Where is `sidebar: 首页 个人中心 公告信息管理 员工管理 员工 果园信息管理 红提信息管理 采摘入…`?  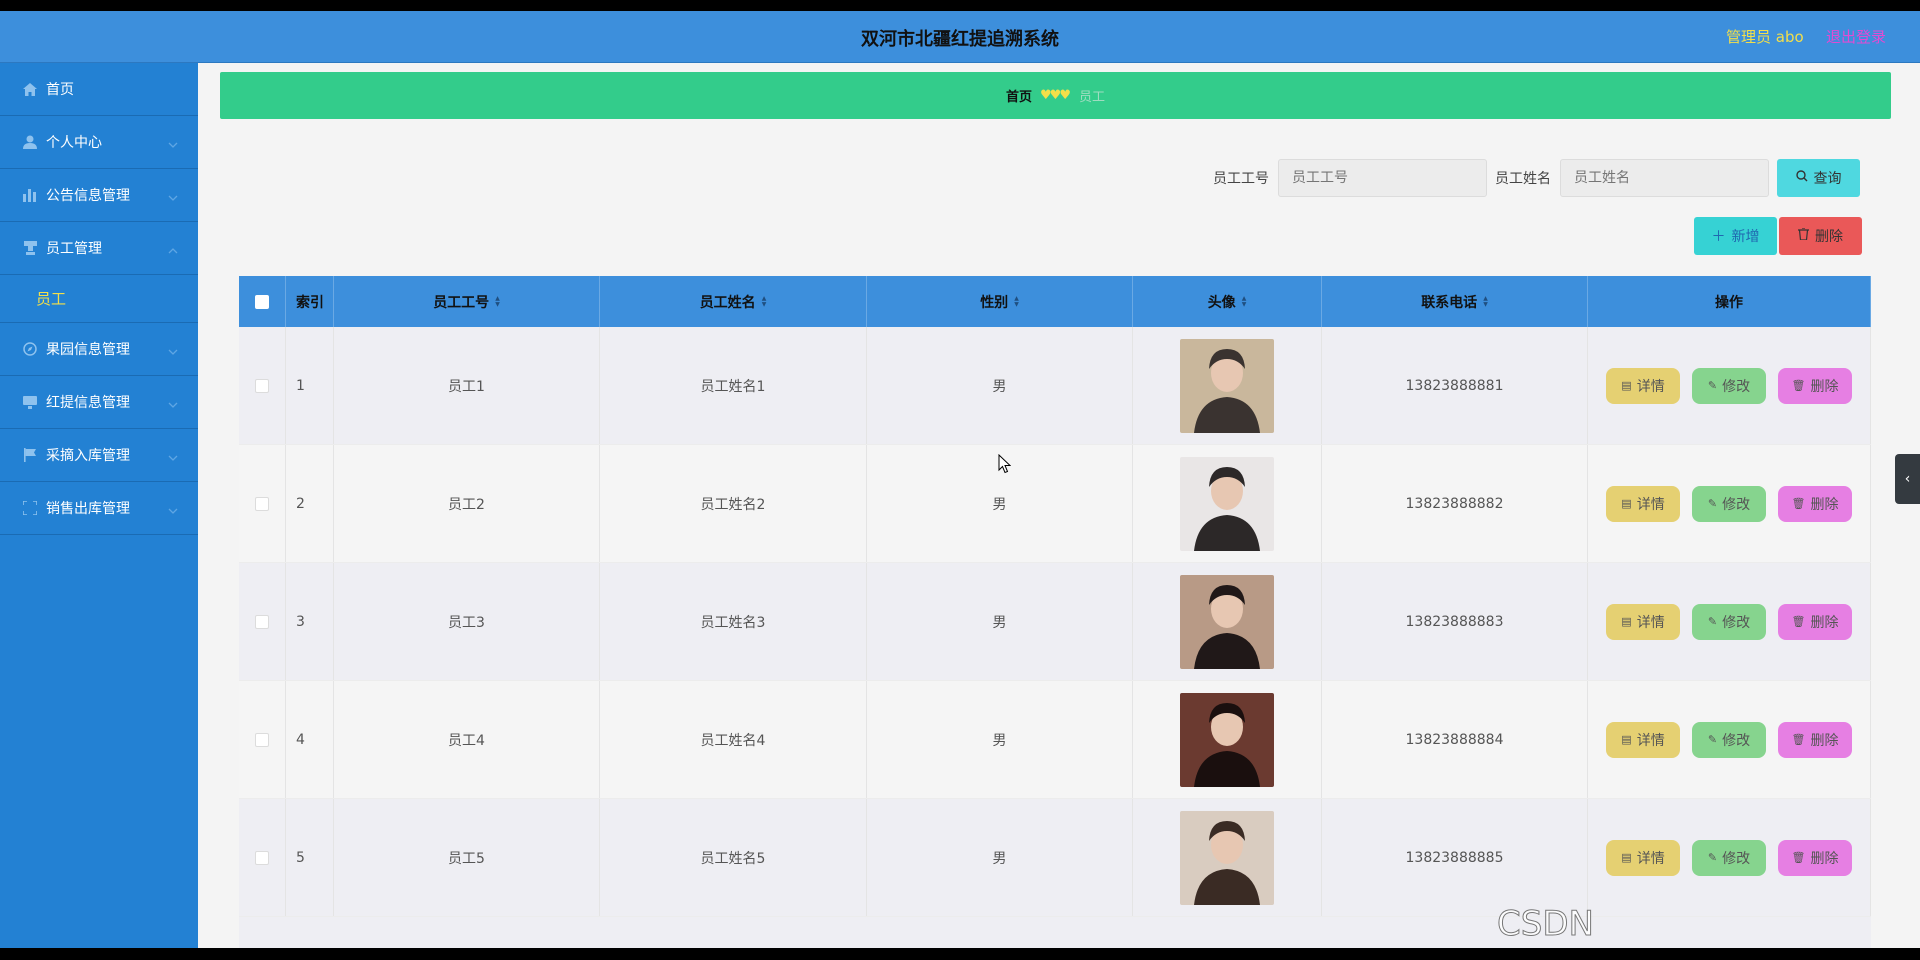 sidebar: 首页 个人中心 公告信息管理 员工管理 员工 果园信息管理 红提信息管理 采摘入… is located at coordinates (99, 505).